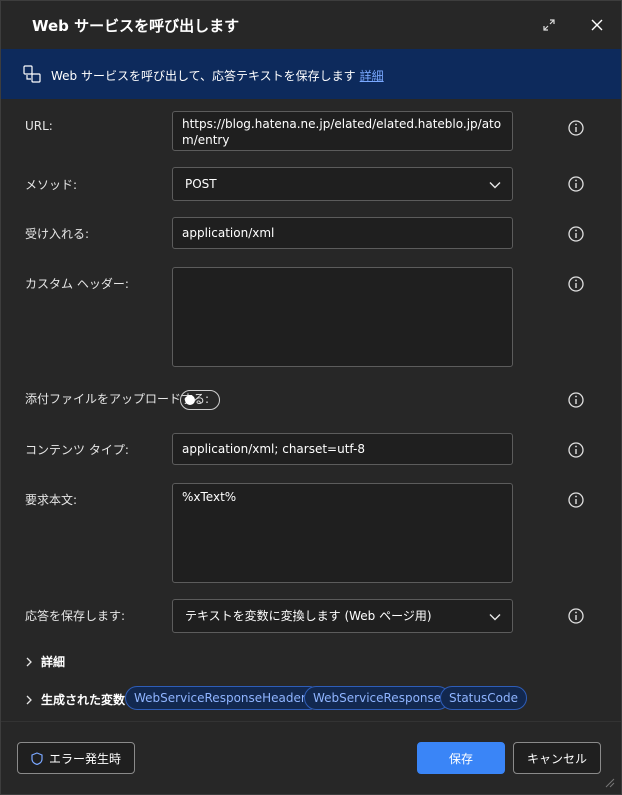 Image resolution: width=622 pixels, height=795 pixels. I want to click on save-button: 保存, so click(461, 758).